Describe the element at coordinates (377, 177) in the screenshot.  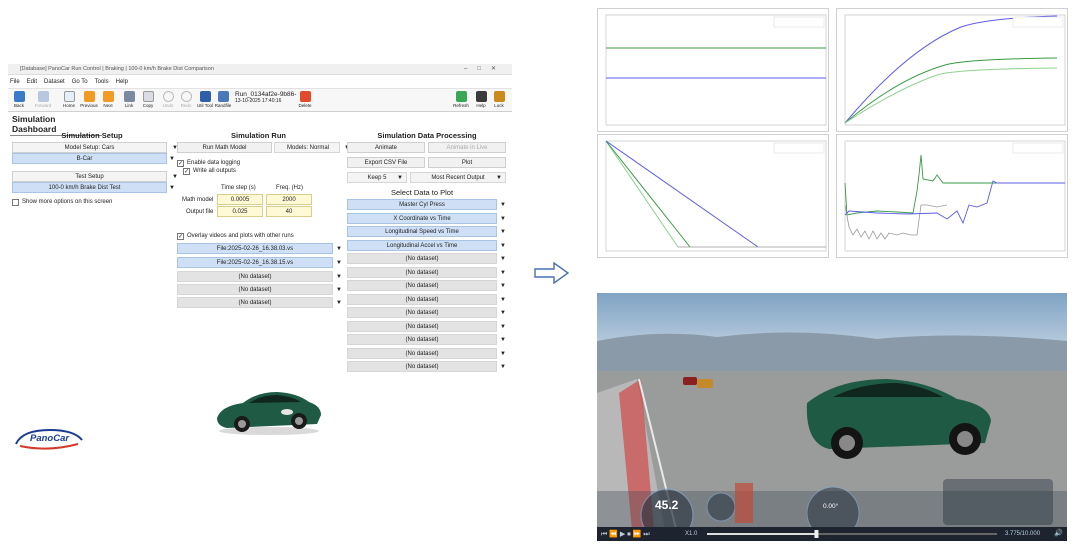
I see `keep-dropdown: Keep 5 ▼` at that location.